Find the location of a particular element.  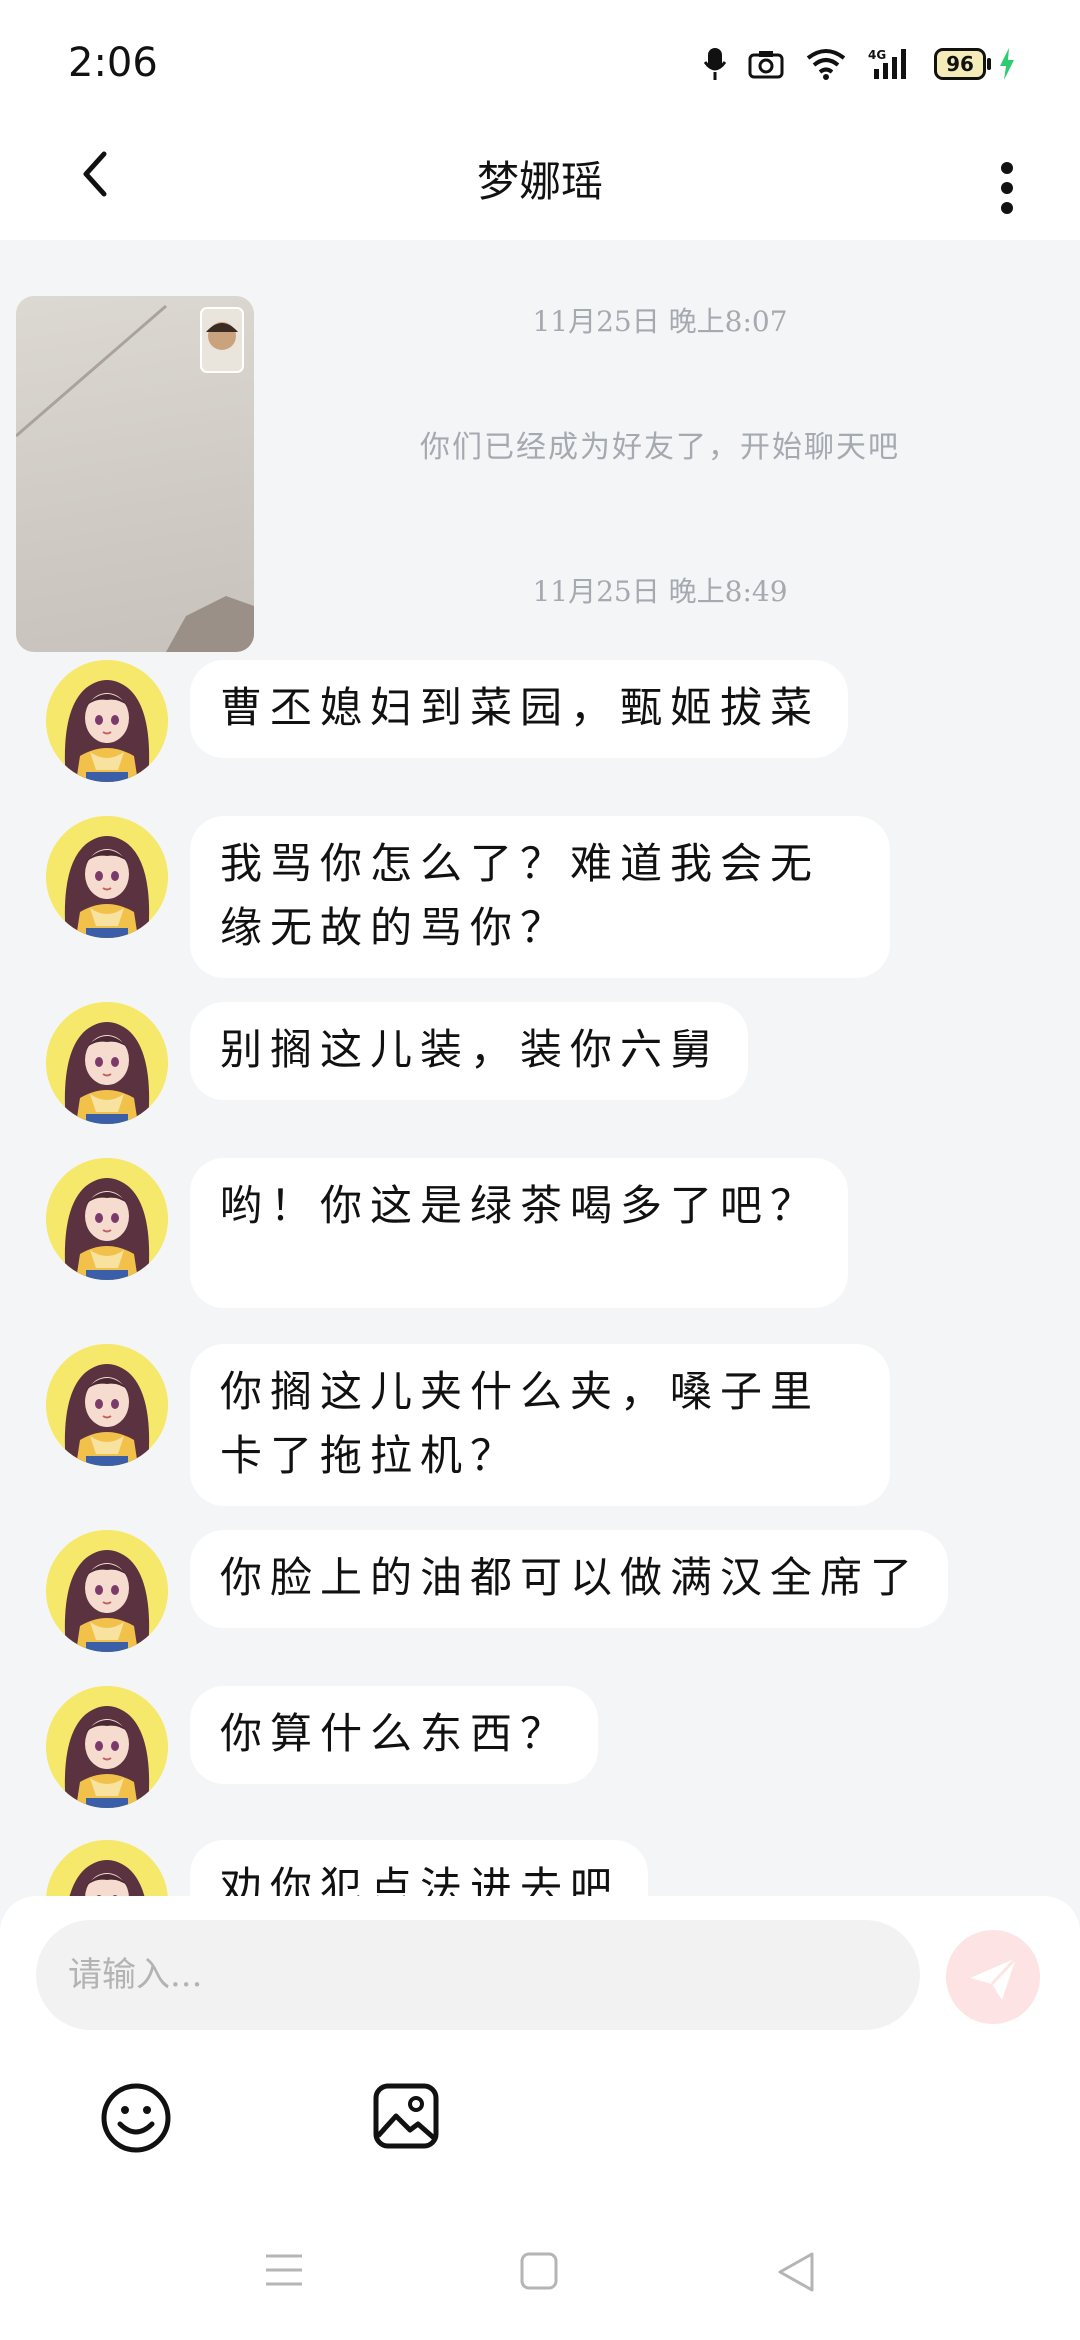

chat-title: 梦娜瑶 is located at coordinates (539, 181).